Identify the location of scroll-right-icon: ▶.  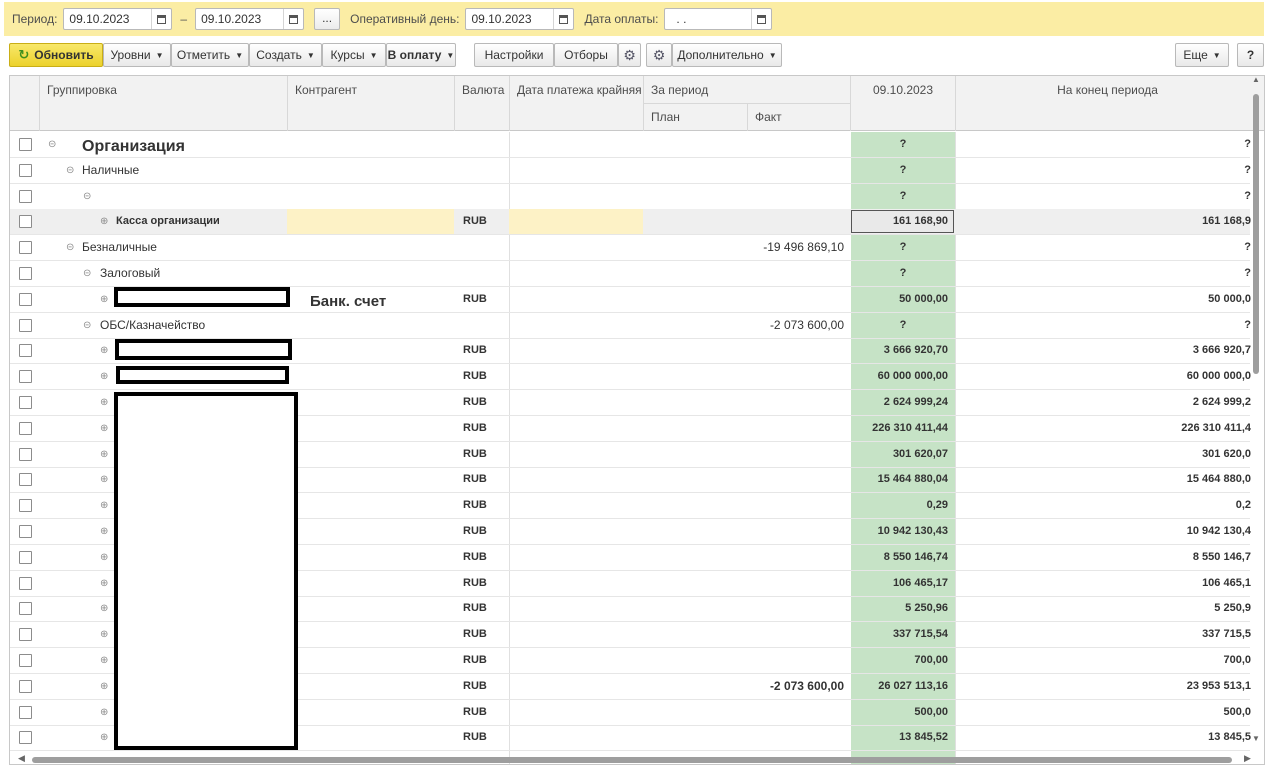
(1247, 758).